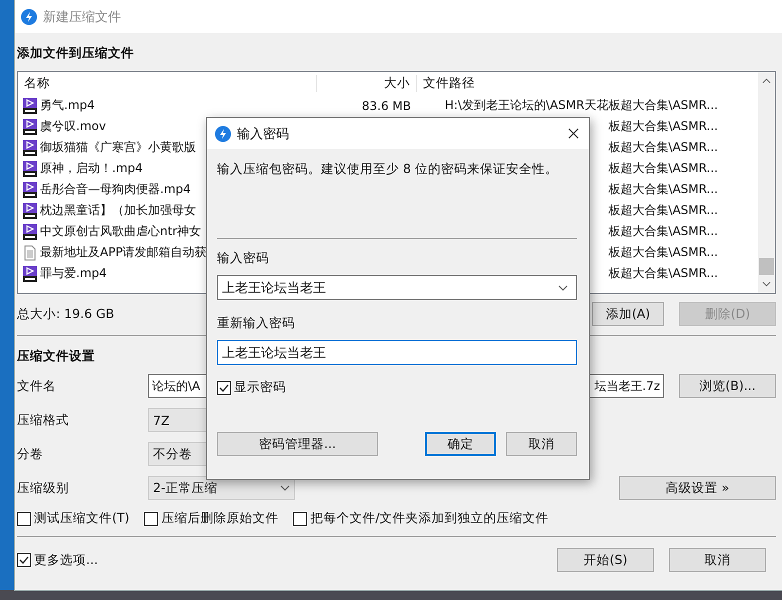 This screenshot has height=600, width=782. Describe the element at coordinates (397, 352) in the screenshot. I see `password-field: 上老王论坛当老王` at that location.